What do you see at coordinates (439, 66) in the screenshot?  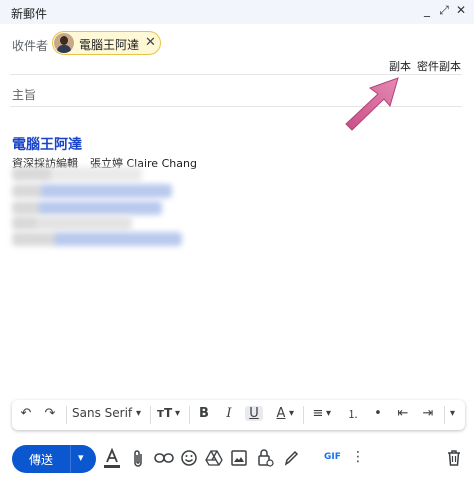 I see `bcc-link: 密件副本` at bounding box center [439, 66].